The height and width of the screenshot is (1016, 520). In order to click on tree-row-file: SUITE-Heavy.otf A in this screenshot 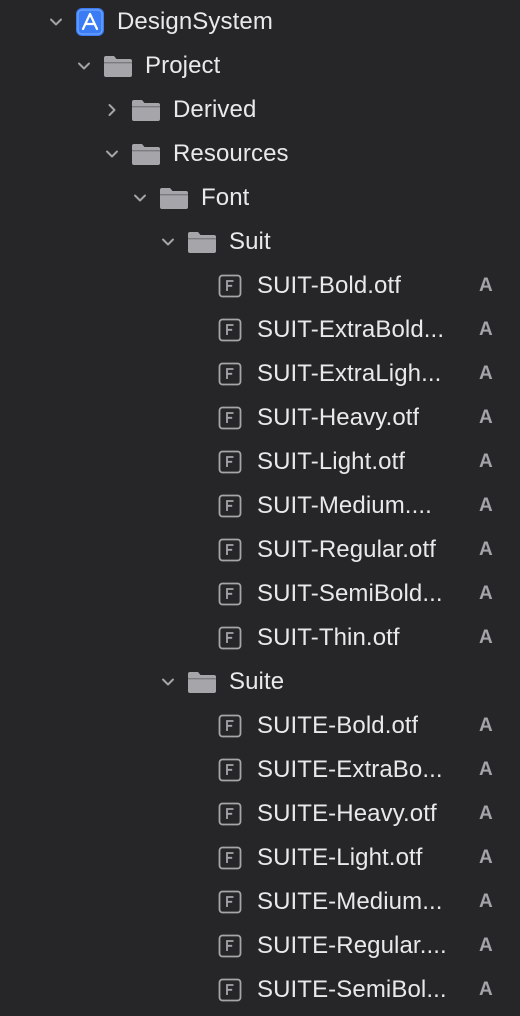, I will do `click(260, 814)`.